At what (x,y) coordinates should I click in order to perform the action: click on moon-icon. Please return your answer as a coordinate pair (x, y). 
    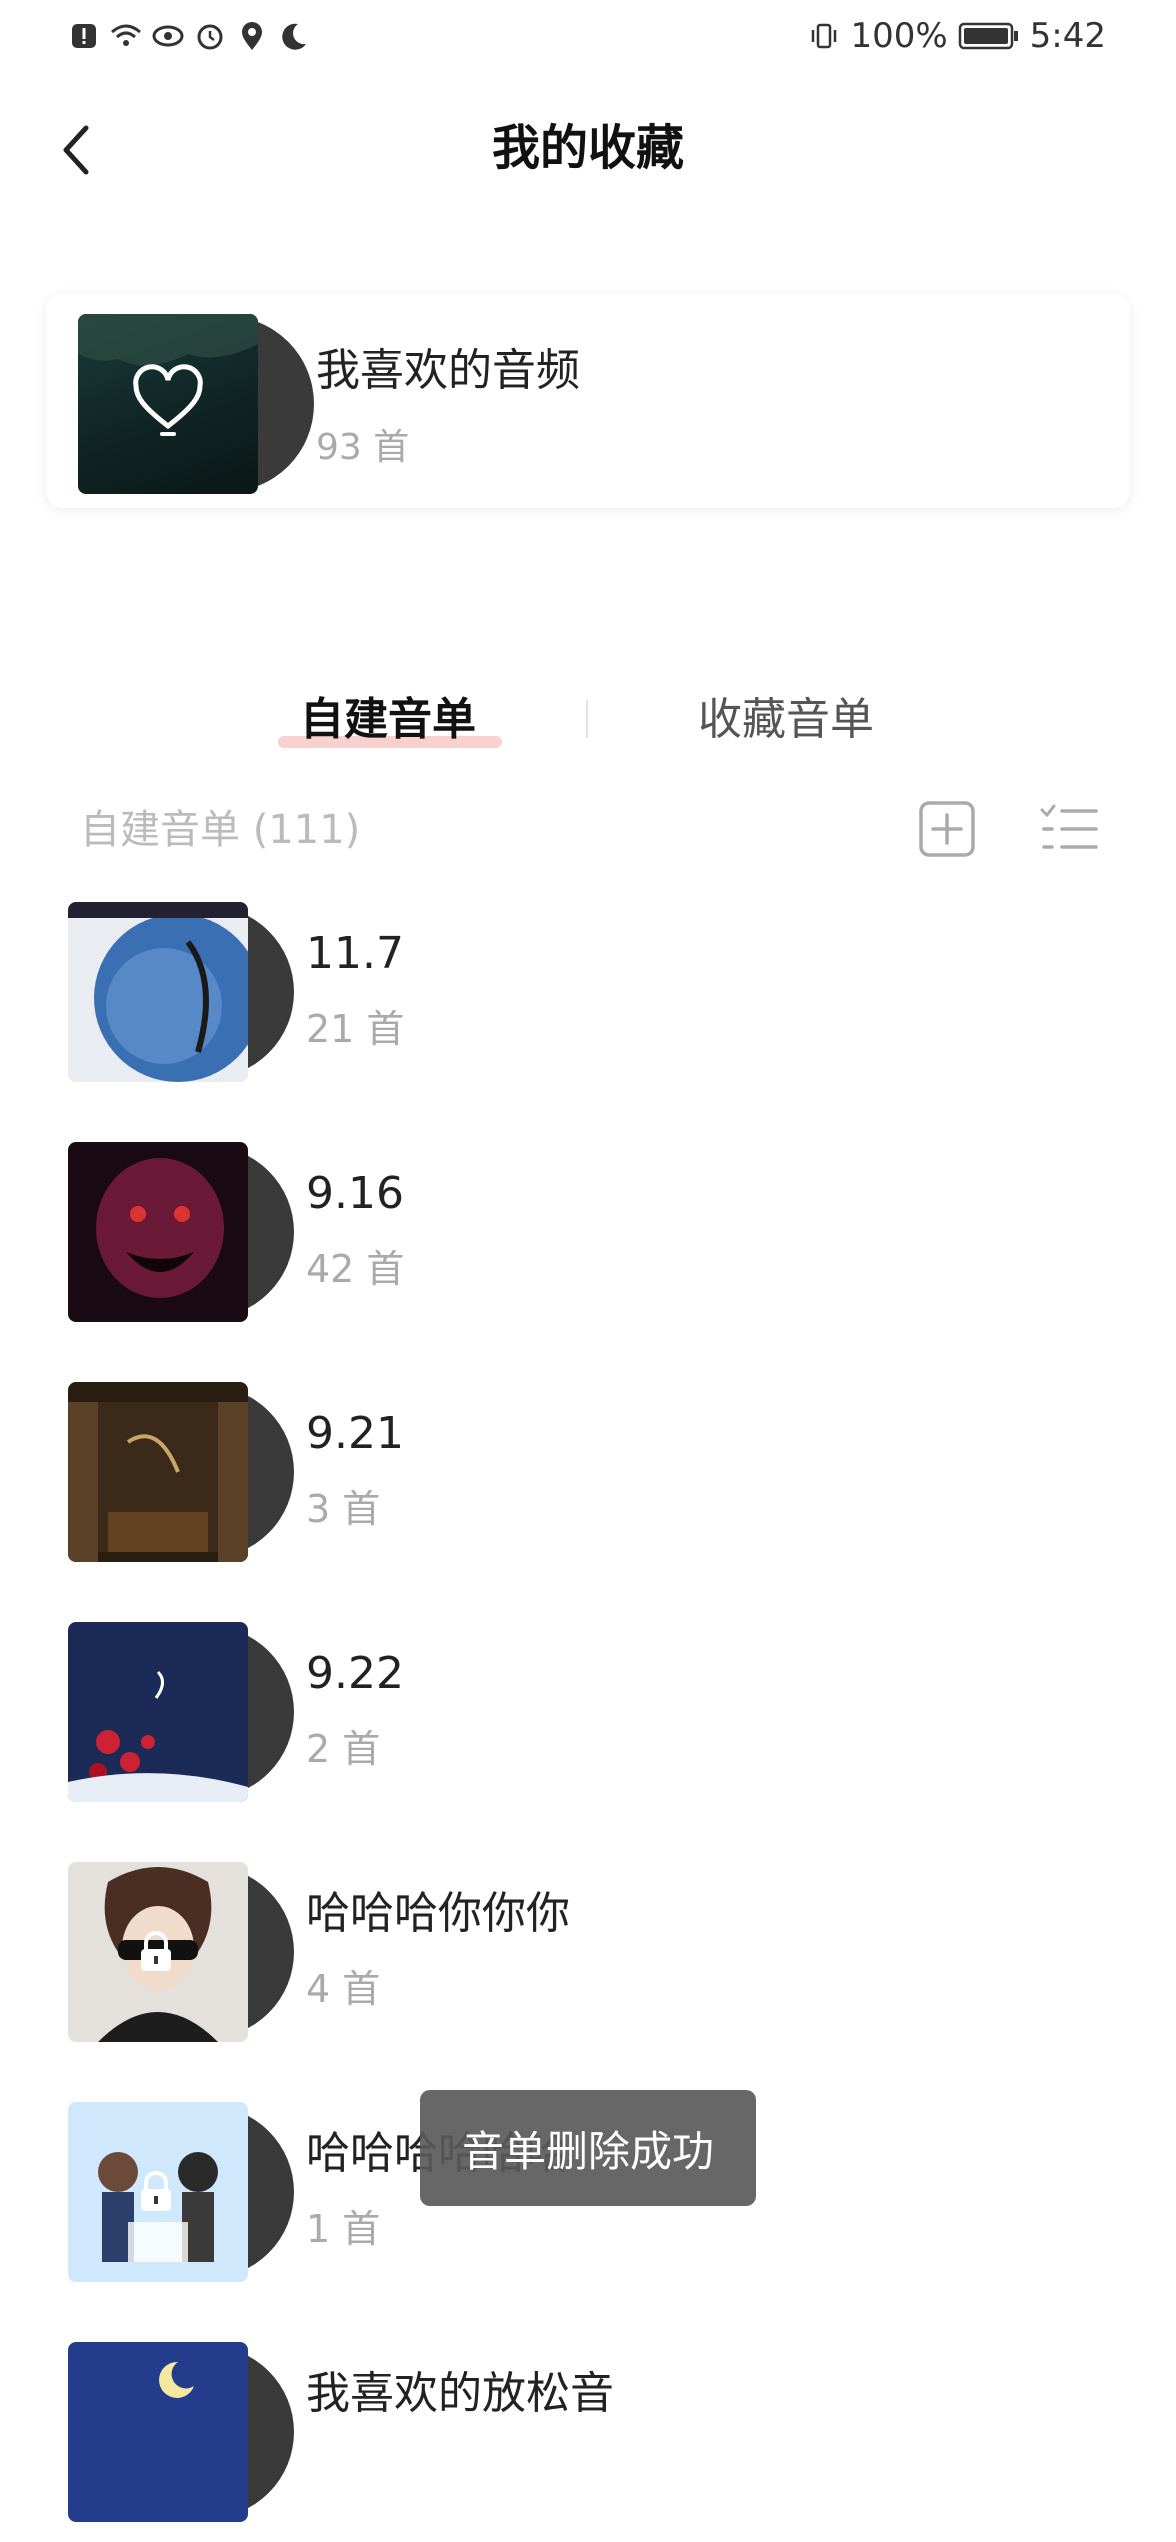
    Looking at the image, I should click on (294, 36).